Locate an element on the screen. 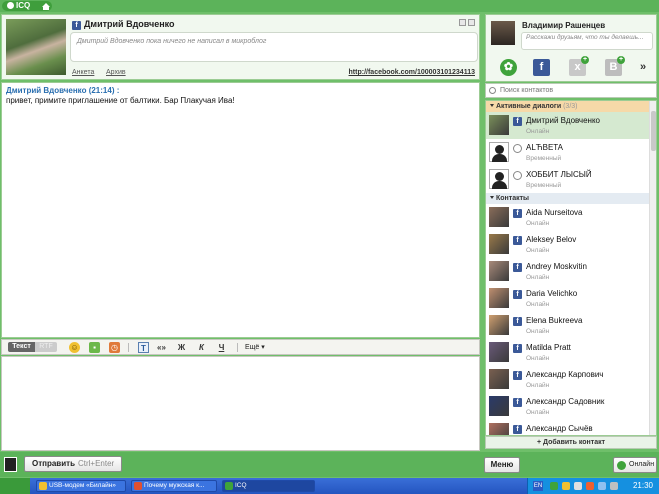 This screenshot has width=659, height=494. contact-search is located at coordinates (571, 90).